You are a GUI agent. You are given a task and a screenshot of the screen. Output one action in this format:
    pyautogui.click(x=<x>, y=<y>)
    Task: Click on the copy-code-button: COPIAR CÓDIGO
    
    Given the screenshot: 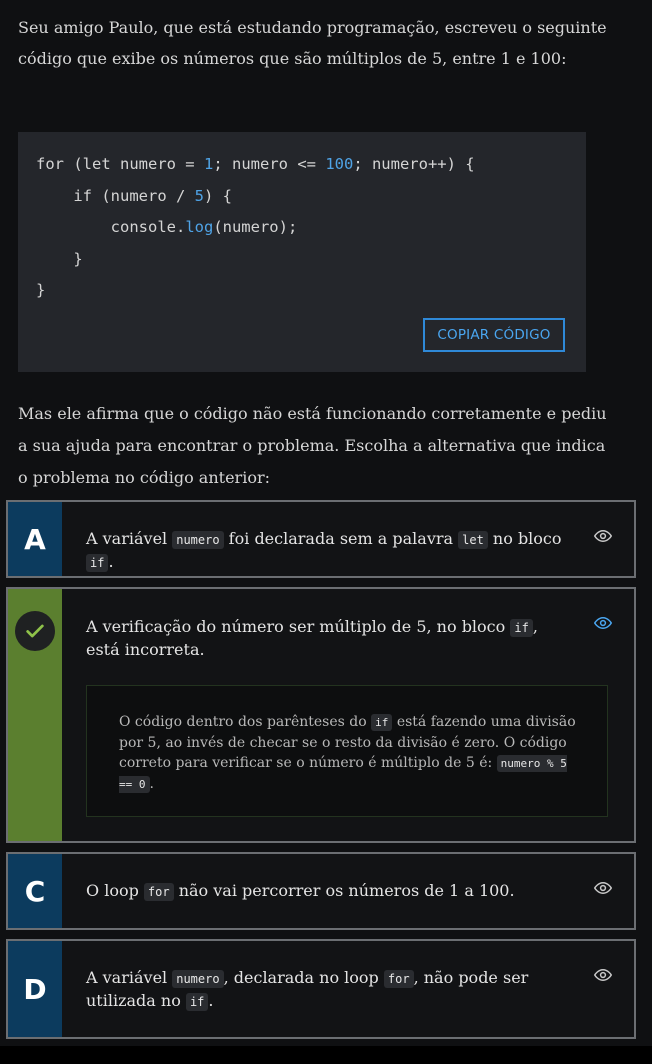 What is the action you would take?
    pyautogui.click(x=494, y=335)
    